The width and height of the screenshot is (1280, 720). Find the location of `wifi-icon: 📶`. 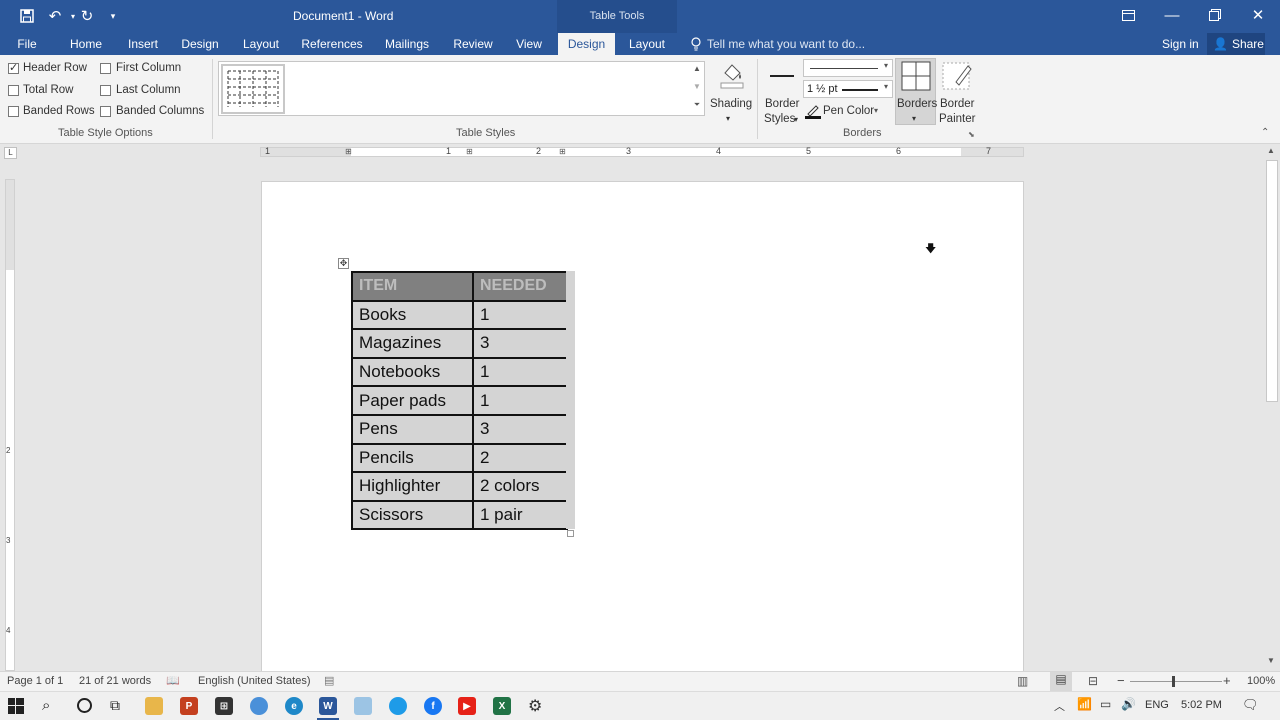

wifi-icon: 📶 is located at coordinates (1084, 704).